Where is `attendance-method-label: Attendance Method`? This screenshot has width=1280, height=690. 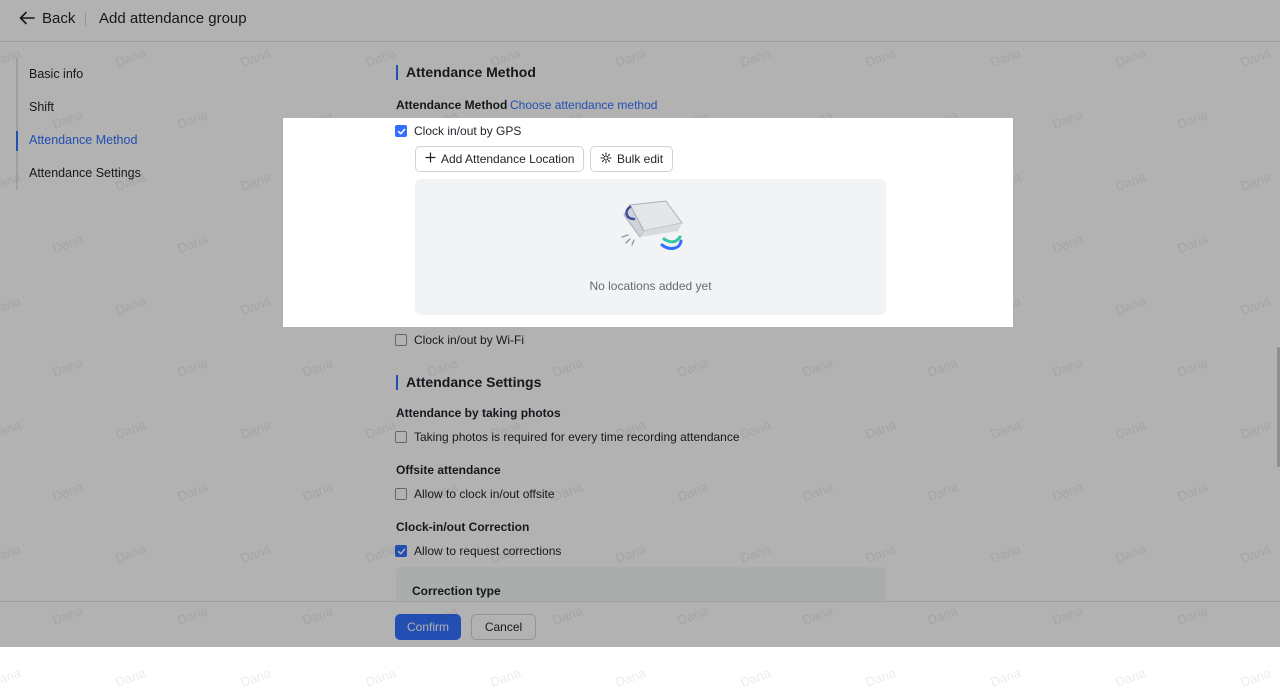
attendance-method-label: Attendance Method is located at coordinates (452, 105).